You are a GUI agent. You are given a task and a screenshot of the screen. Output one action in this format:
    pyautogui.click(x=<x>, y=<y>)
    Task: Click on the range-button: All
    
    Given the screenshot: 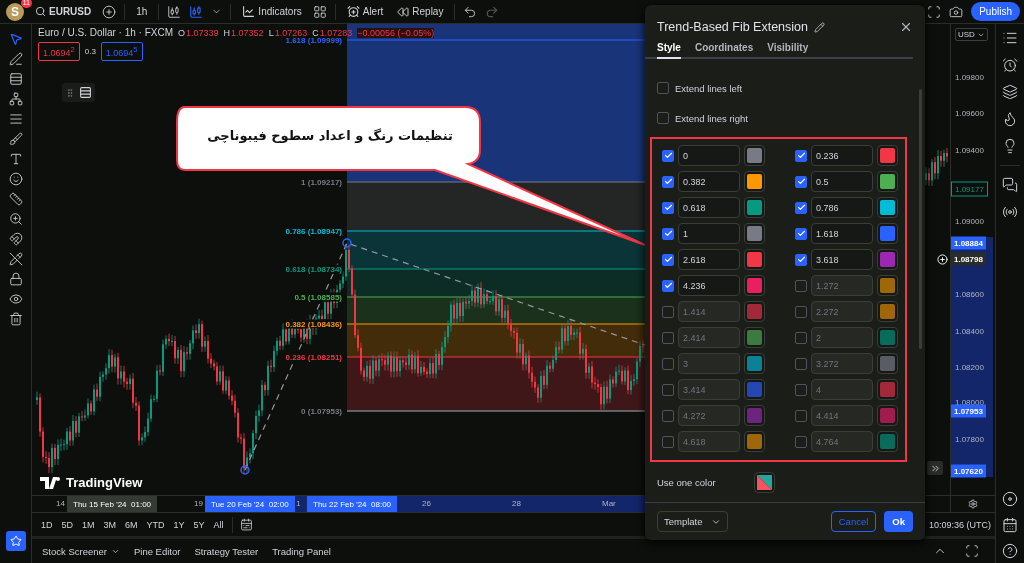 What is the action you would take?
    pyautogui.click(x=218, y=524)
    